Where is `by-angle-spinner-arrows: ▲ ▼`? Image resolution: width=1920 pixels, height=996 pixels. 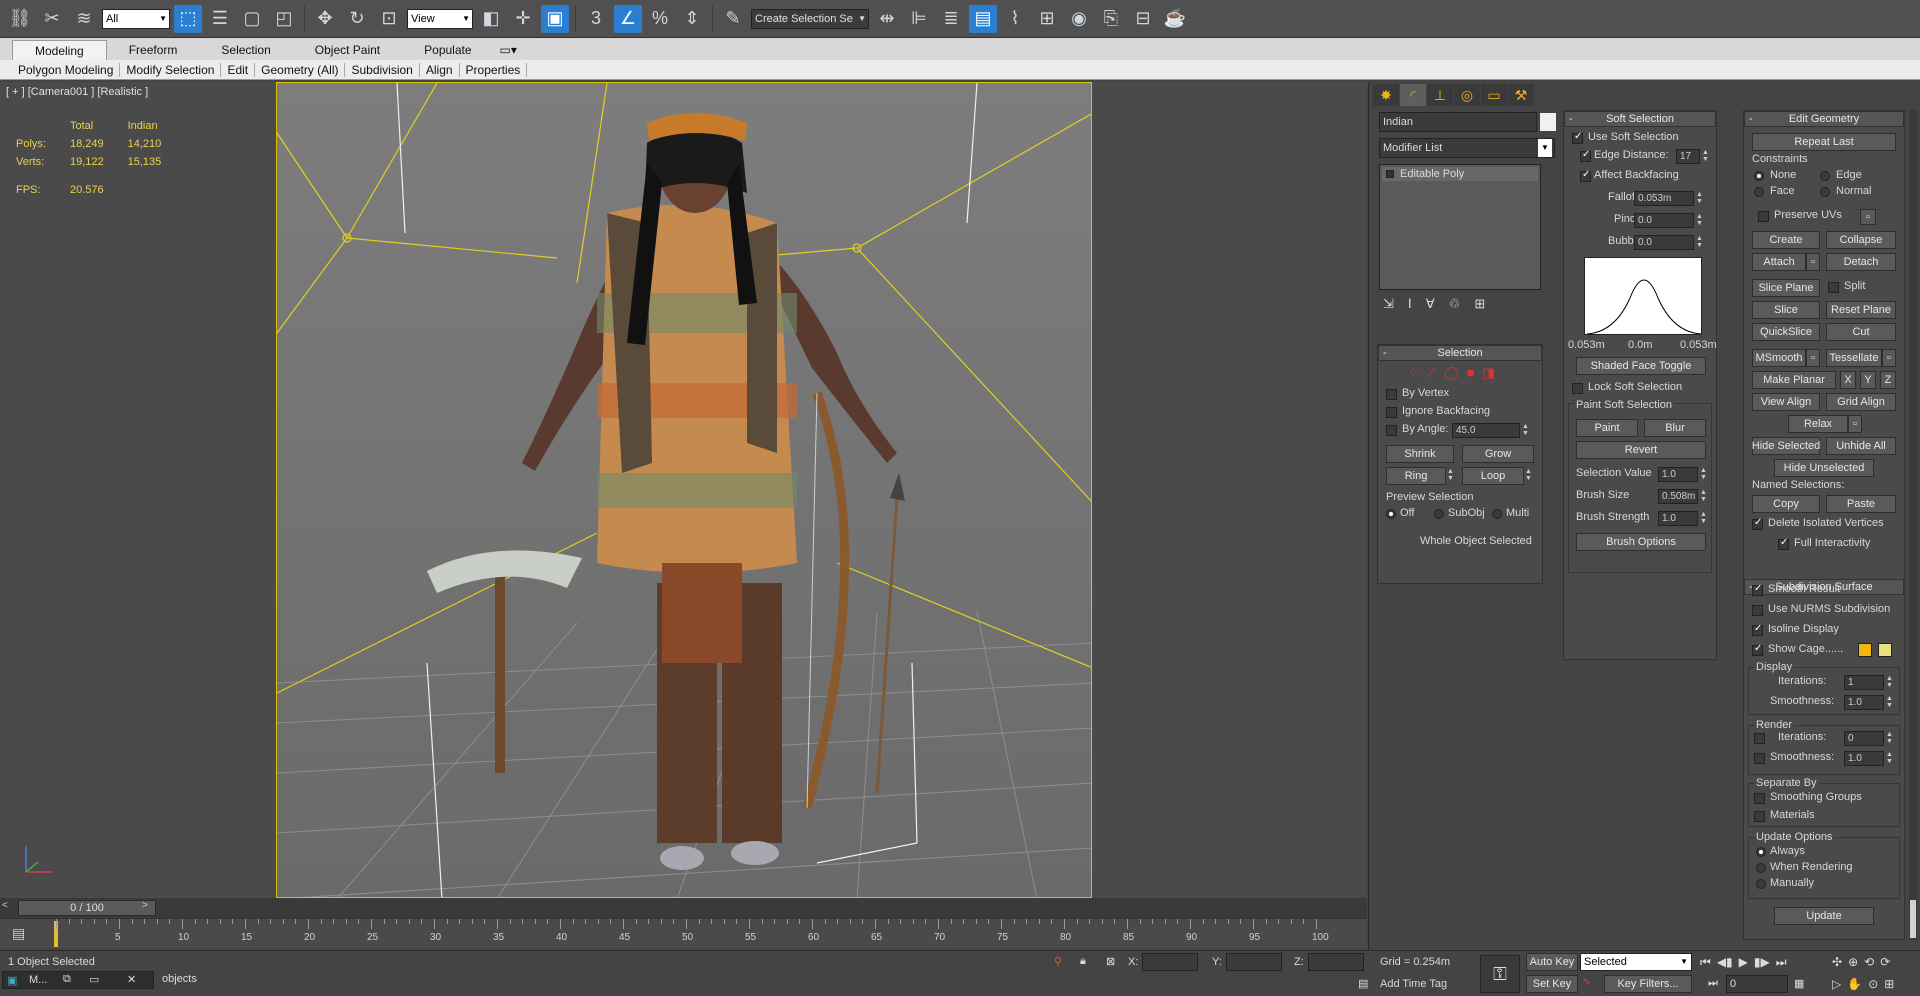 by-angle-spinner-arrows: ▲ ▼ is located at coordinates (1525, 430).